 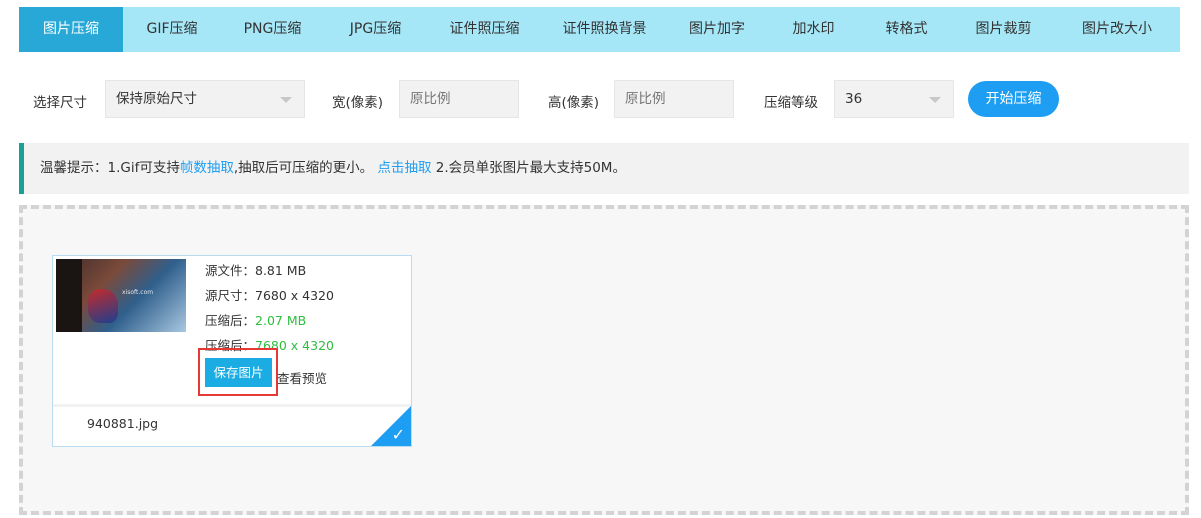 What do you see at coordinates (121, 295) in the screenshot?
I see `image-thumbnail: xisoft.com` at bounding box center [121, 295].